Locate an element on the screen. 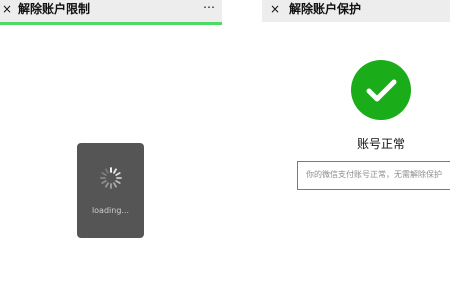 The image size is (450, 300). notice-box: 你的微信支付账号正常，无需解除保护 is located at coordinates (373, 175).